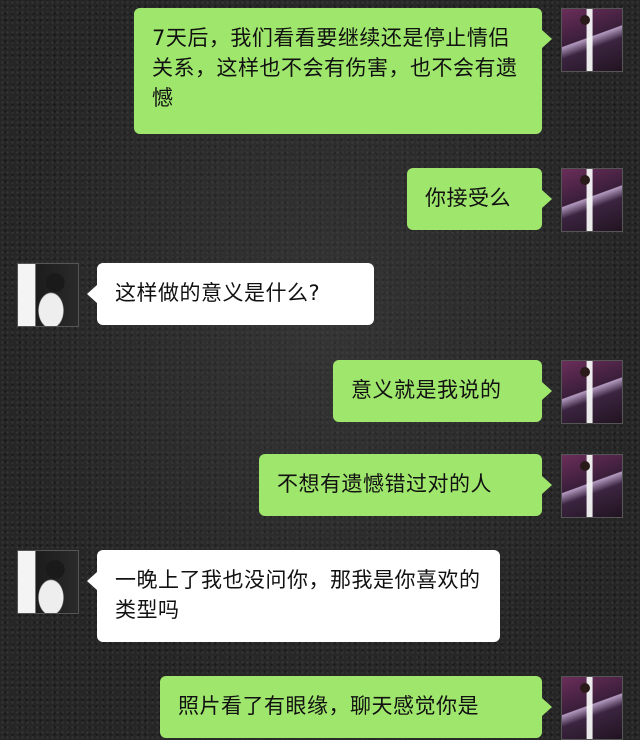 The height and width of the screenshot is (740, 640). I want to click on sent-message-bubble: 7天后，我们看看要继续还是停止情侣关系，这样也不会有伤害，也不会有遗憾, so click(343, 71).